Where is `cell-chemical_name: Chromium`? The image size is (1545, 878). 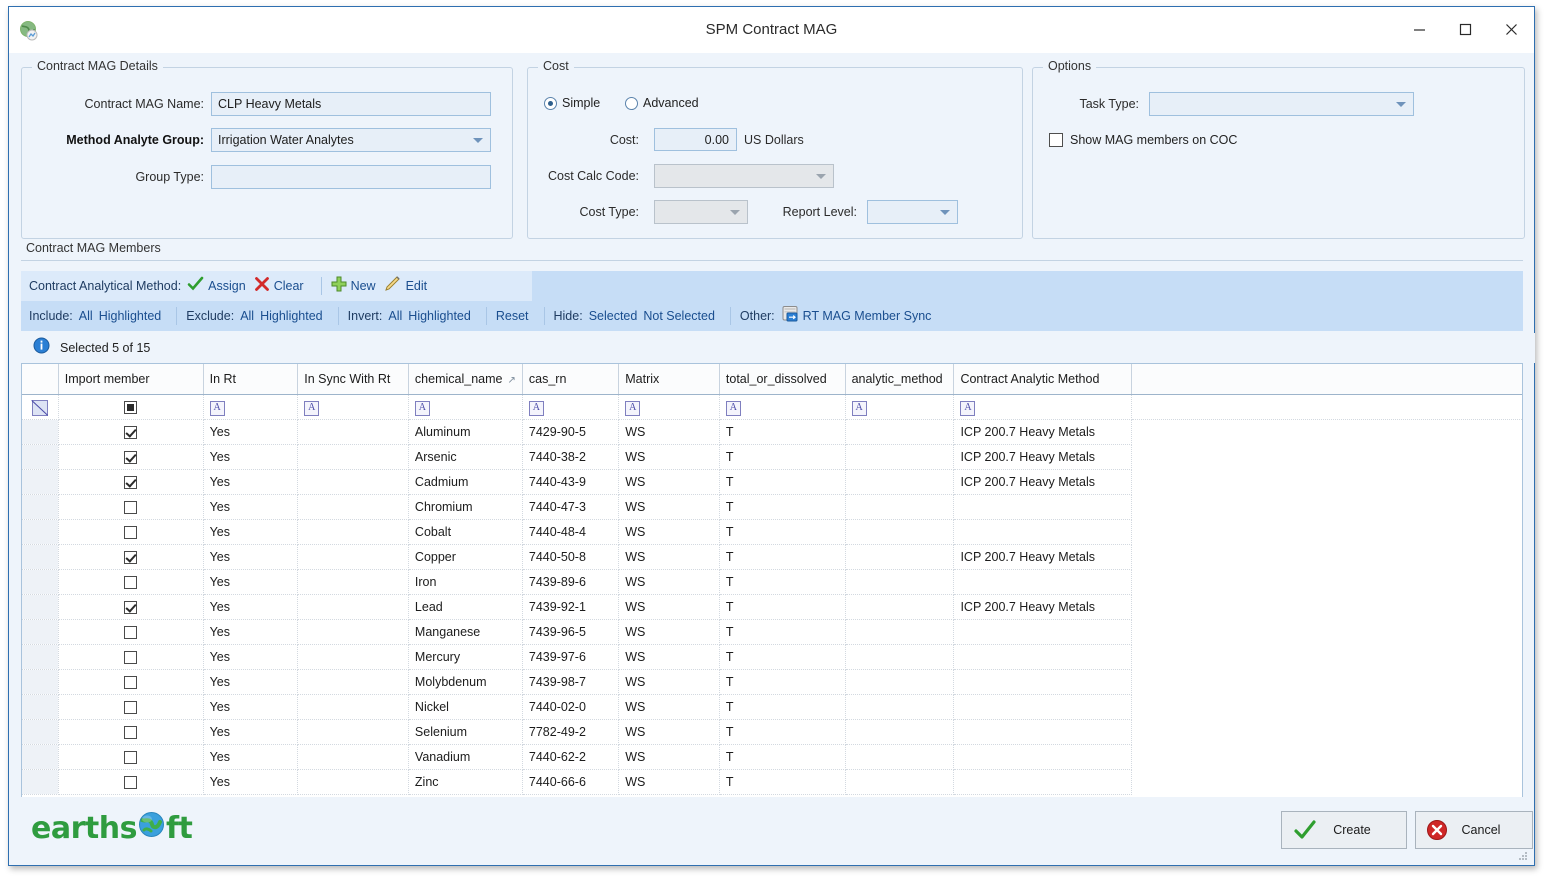 cell-chemical_name: Chromium is located at coordinates (465, 507).